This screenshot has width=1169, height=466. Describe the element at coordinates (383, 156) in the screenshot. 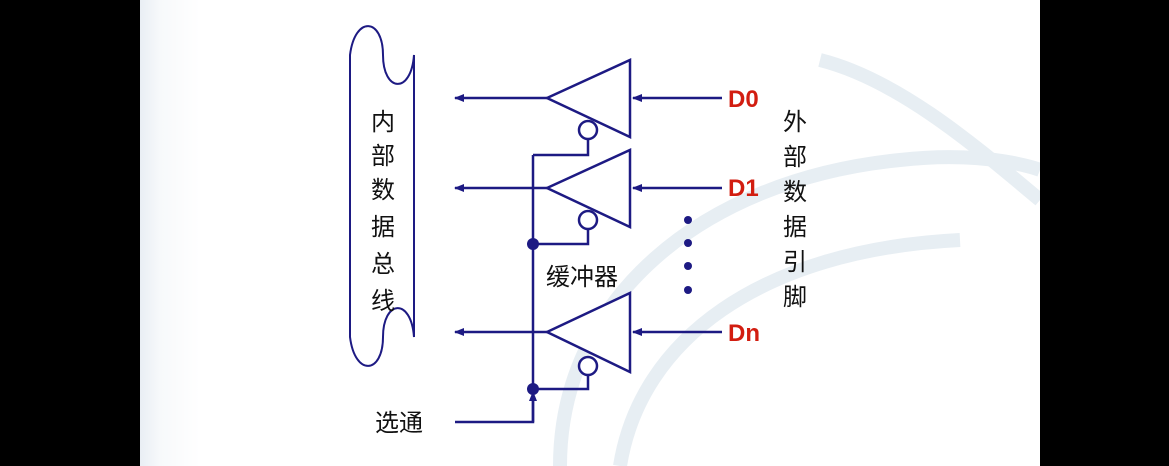

I see `bus-char-1: 部` at that location.